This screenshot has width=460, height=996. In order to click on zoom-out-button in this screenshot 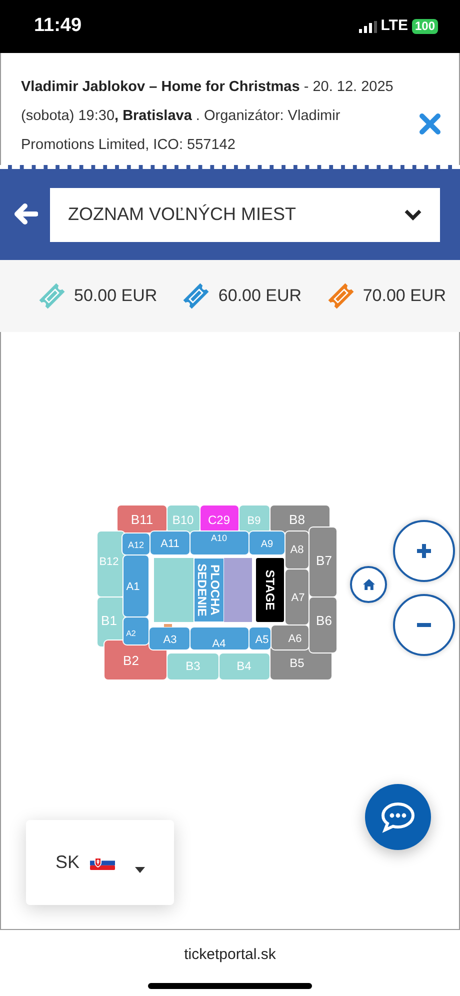, I will do `click(424, 625)`.